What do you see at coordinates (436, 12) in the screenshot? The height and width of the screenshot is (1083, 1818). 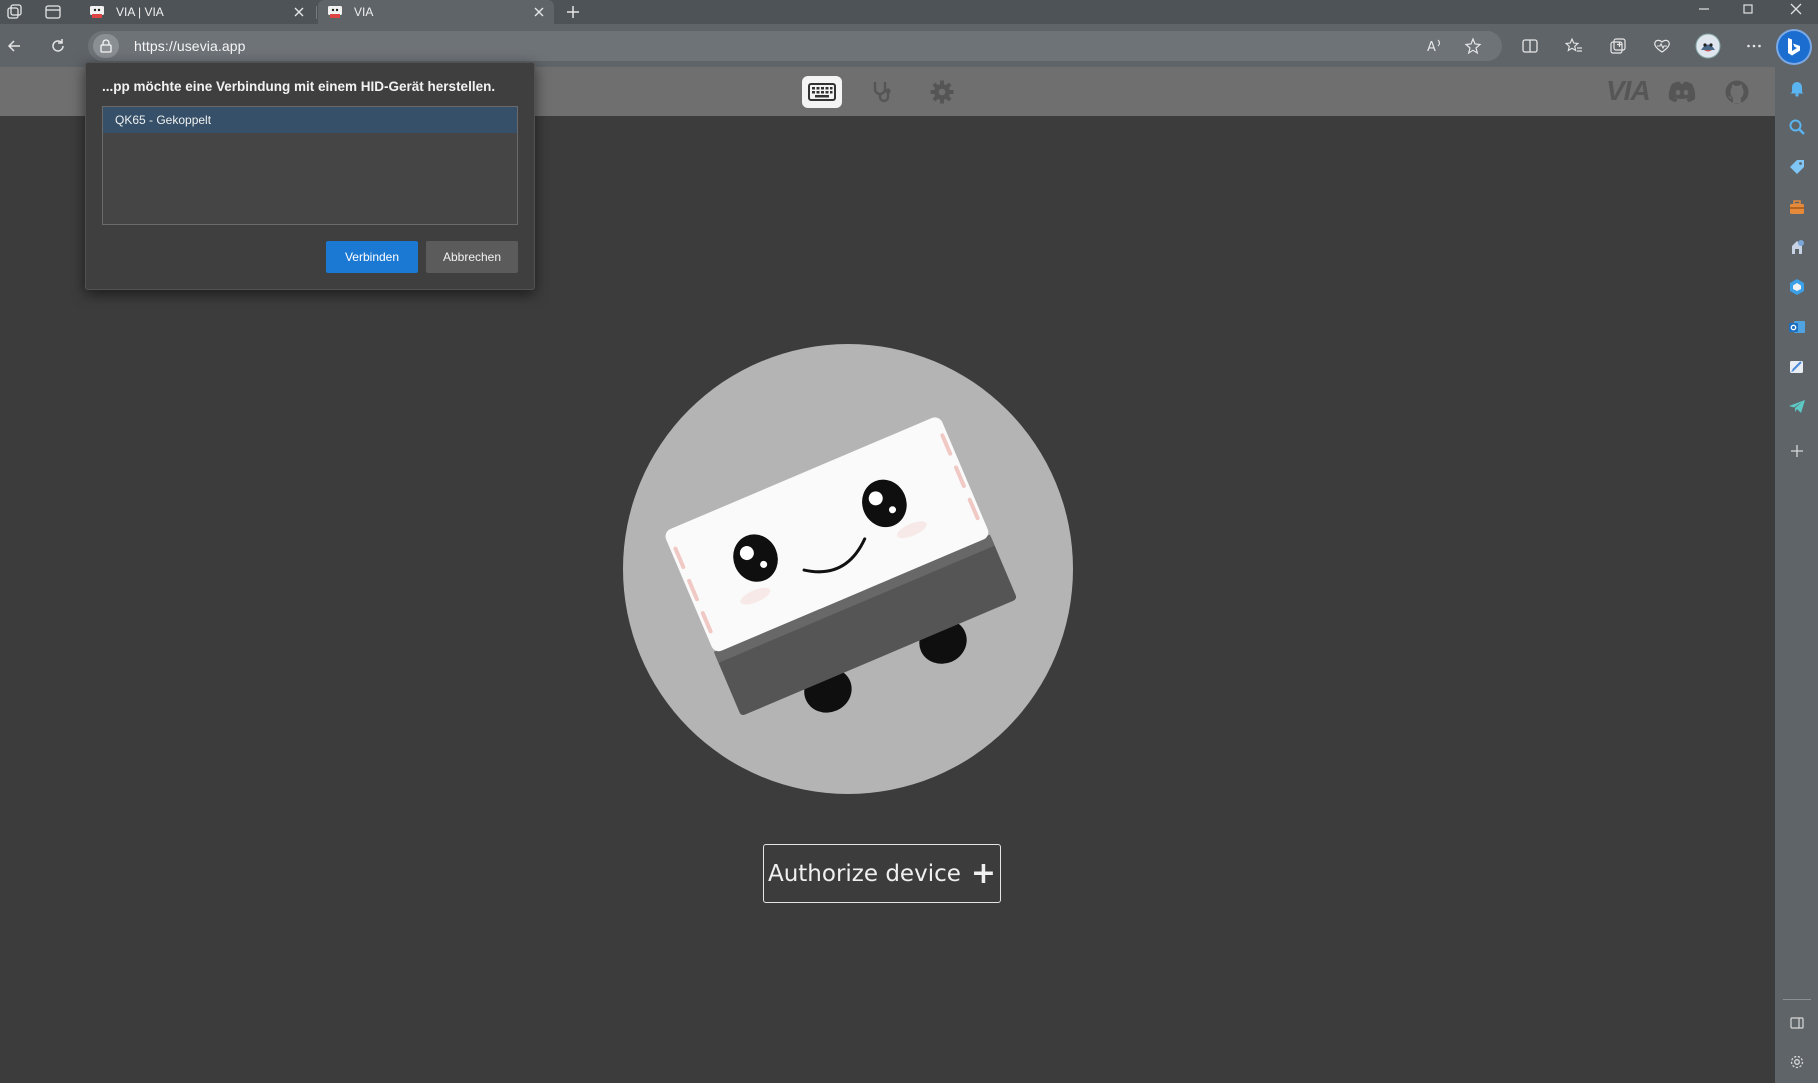 I see `tab-via: VIA` at bounding box center [436, 12].